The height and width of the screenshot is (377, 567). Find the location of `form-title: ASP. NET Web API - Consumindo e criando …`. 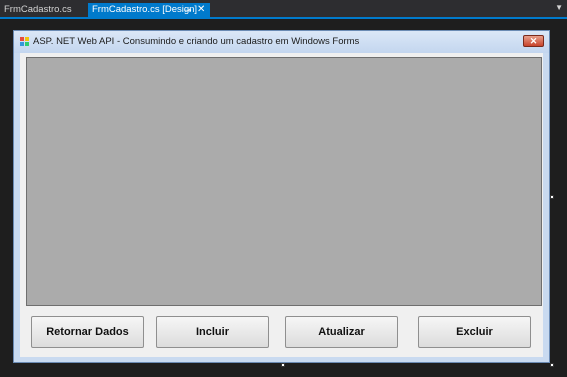

form-title: ASP. NET Web API - Consumindo e criando … is located at coordinates (196, 41).